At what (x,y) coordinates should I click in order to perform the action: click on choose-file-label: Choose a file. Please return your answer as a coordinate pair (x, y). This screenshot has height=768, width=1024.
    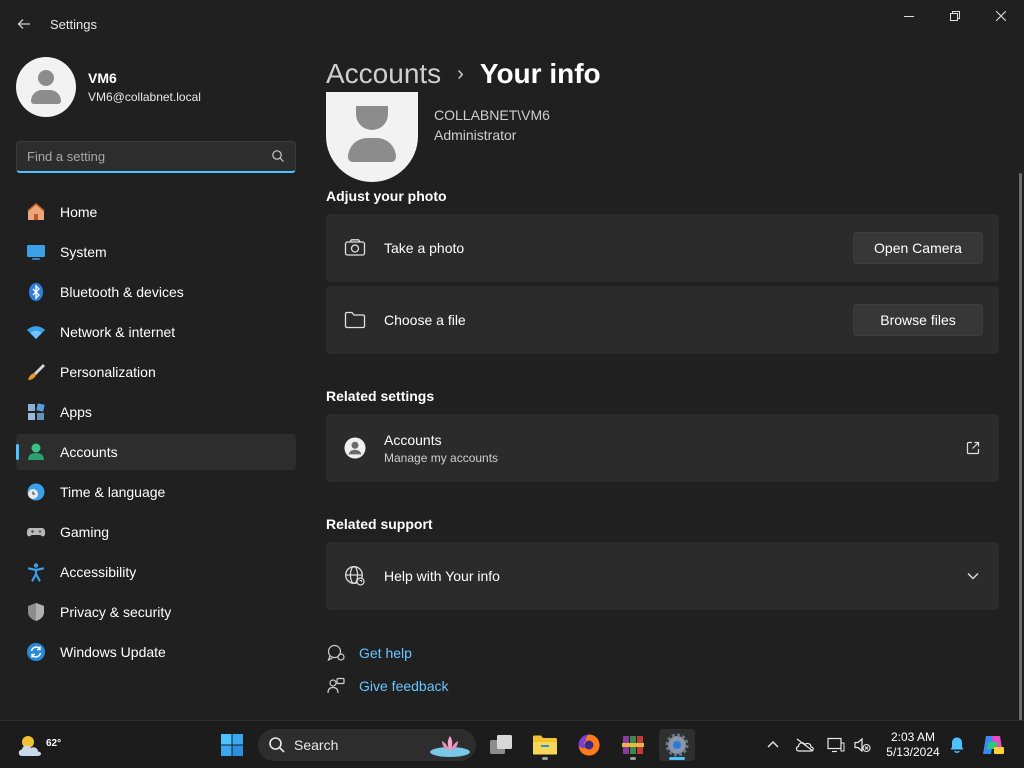
    Looking at the image, I should click on (425, 320).